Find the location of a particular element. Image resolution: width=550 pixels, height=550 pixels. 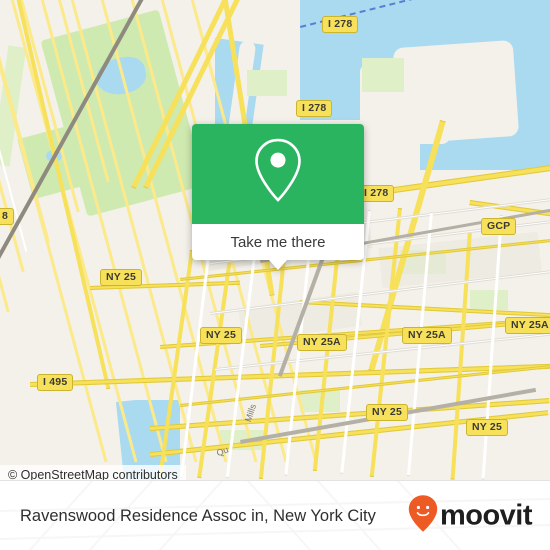

take-me-there-label: Take me there is located at coordinates (278, 242).